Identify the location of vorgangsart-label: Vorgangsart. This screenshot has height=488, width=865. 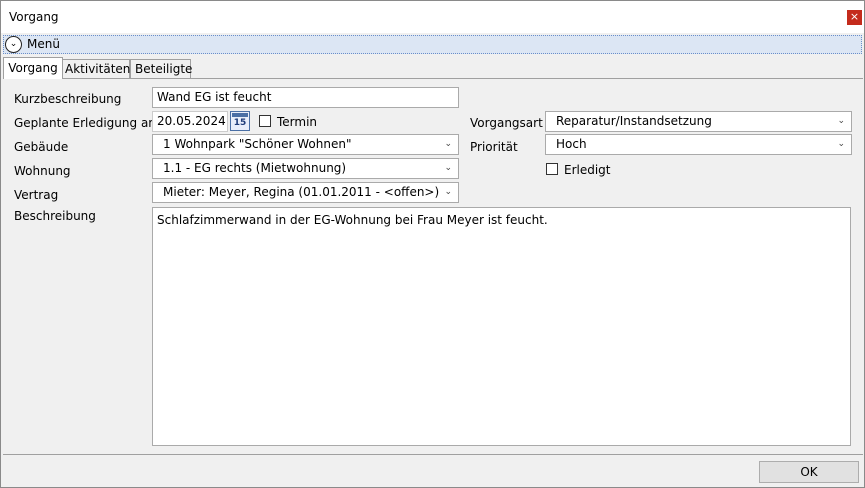
(506, 123).